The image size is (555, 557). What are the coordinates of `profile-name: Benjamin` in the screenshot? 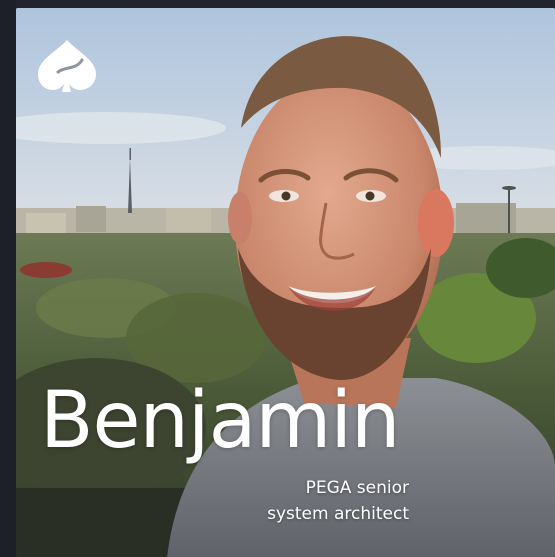 It's located at (220, 421).